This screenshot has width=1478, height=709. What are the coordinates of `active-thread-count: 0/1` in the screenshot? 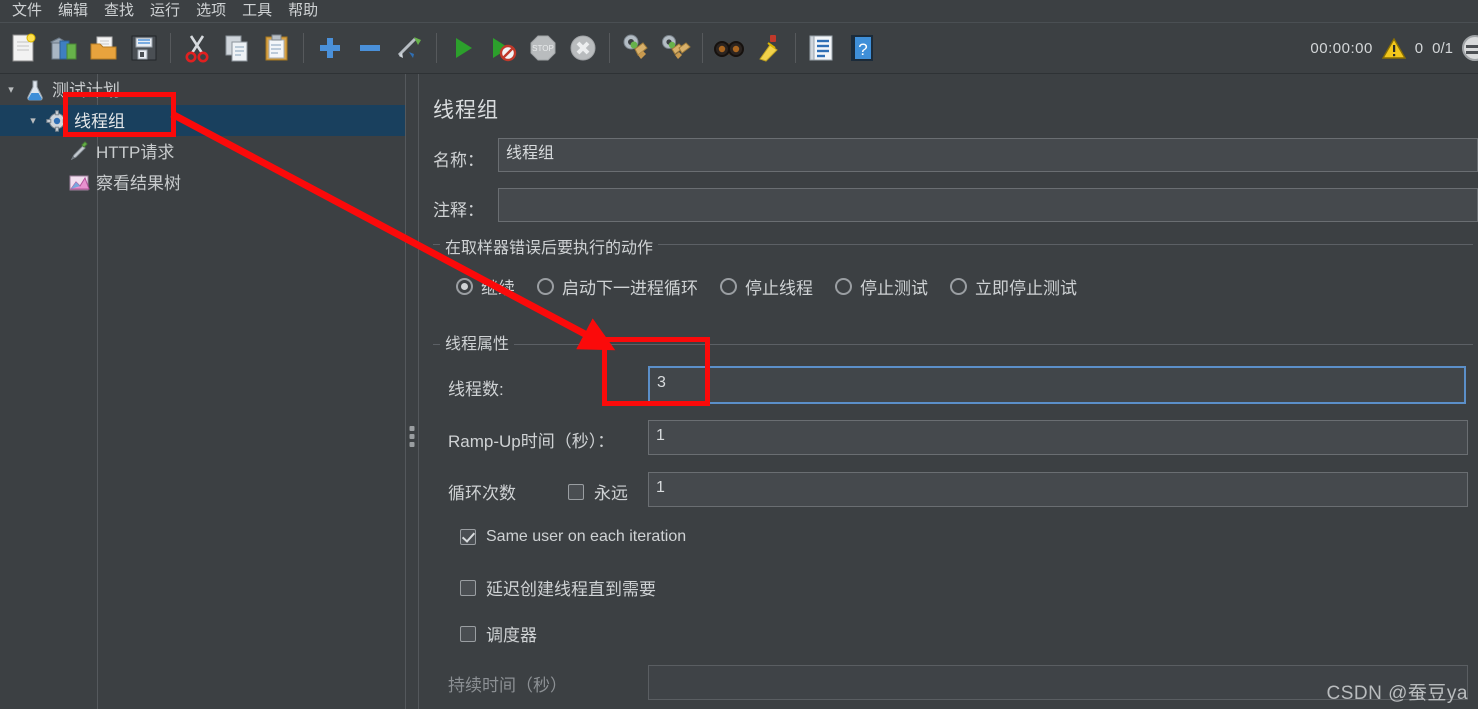 It's located at (1442, 48).